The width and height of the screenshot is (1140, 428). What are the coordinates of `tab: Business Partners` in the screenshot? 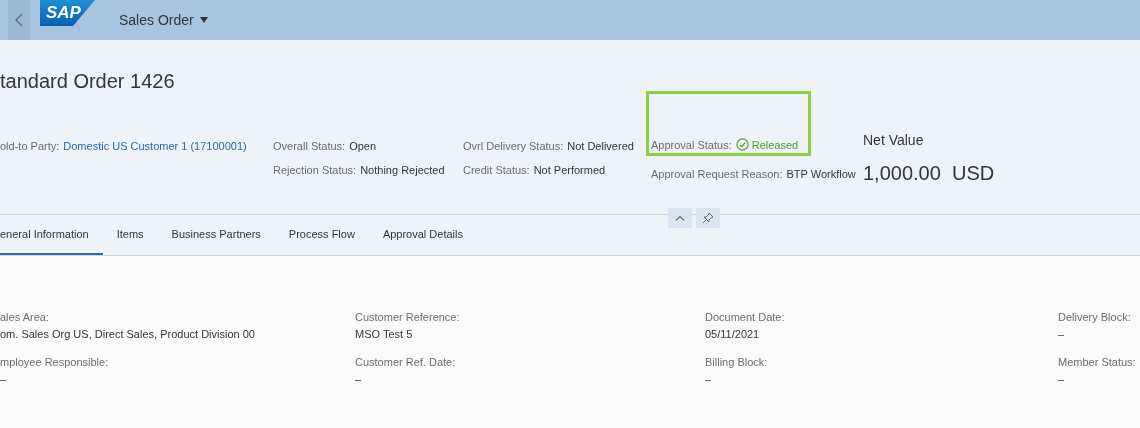 It's located at (216, 235).